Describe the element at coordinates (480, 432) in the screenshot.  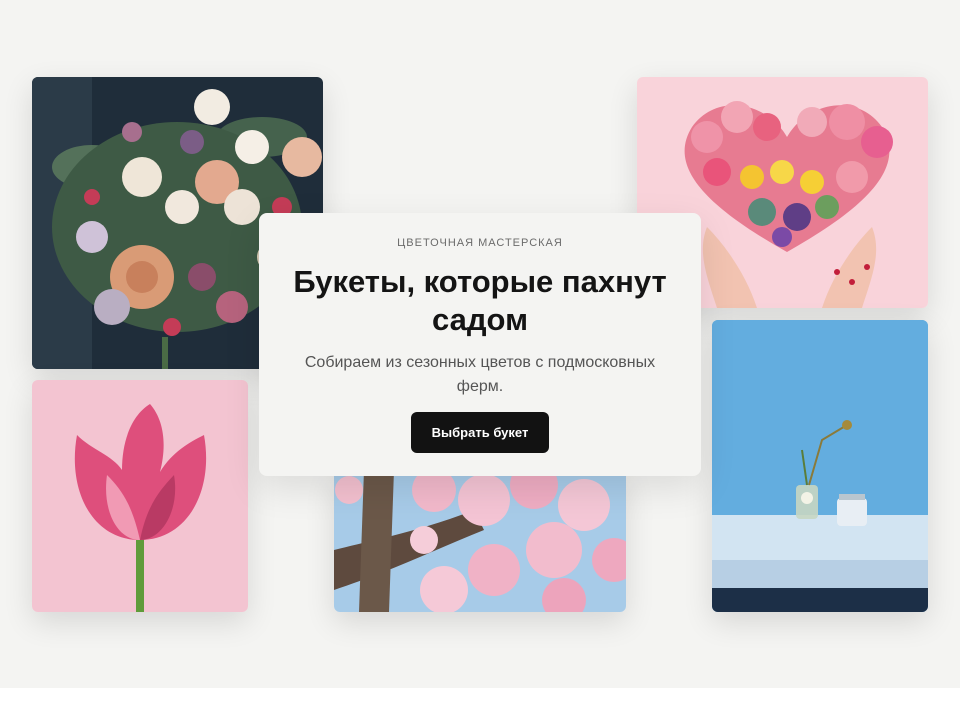
I see `choose-bouquet-button: Выбрать букет` at that location.